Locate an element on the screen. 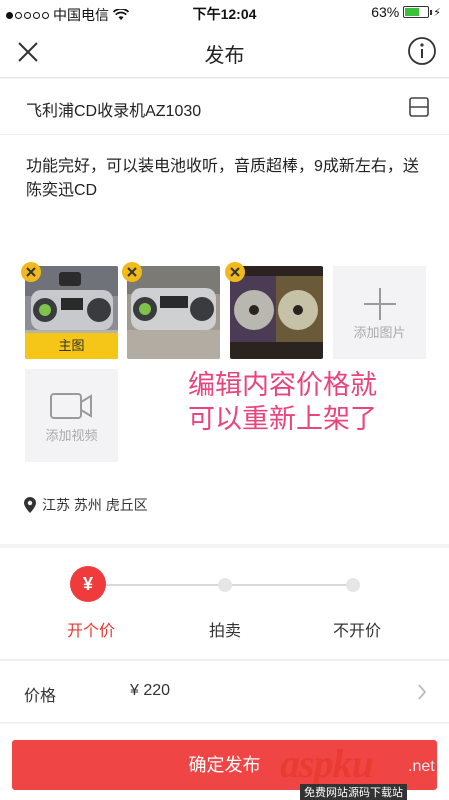  photo-cover: 主图 is located at coordinates (71, 312).